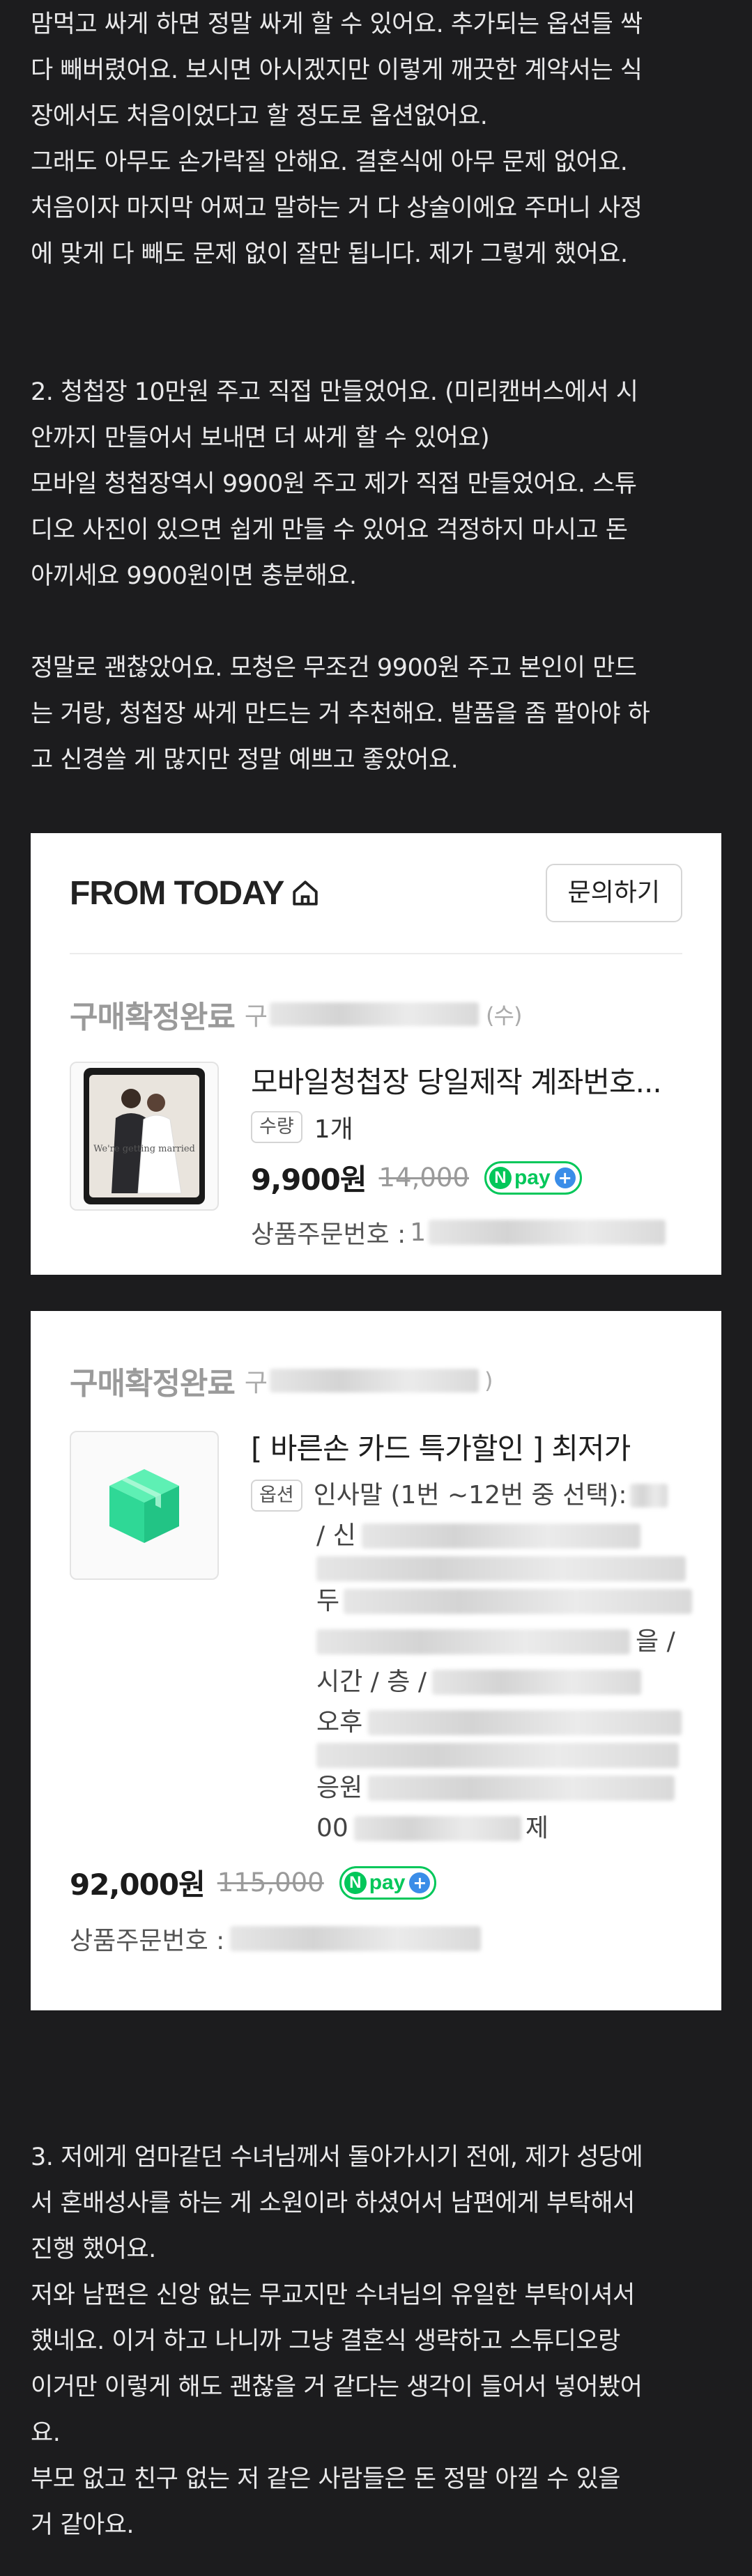  I want to click on order-status: 구매확정완료 구 ), so click(376, 1380).